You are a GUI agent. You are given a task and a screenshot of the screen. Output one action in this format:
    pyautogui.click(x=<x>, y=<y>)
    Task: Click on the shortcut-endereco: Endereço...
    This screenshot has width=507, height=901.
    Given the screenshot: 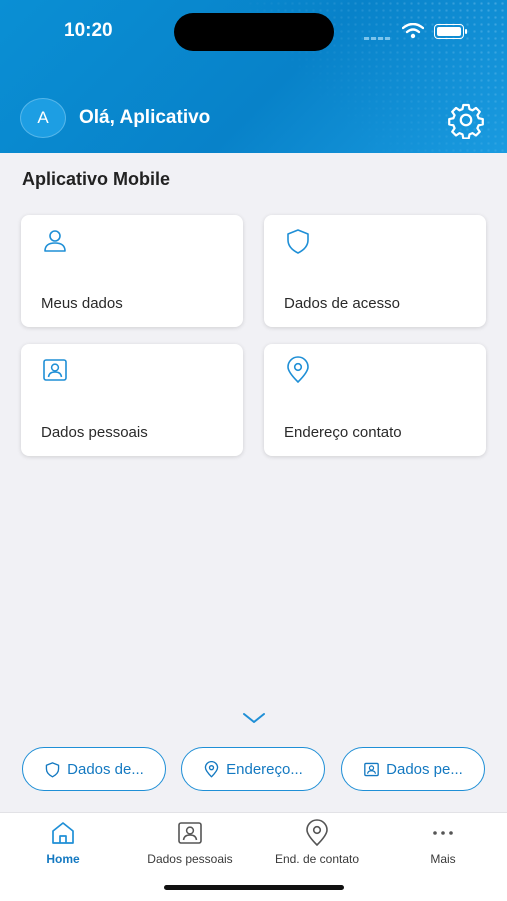 What is the action you would take?
    pyautogui.click(x=253, y=769)
    